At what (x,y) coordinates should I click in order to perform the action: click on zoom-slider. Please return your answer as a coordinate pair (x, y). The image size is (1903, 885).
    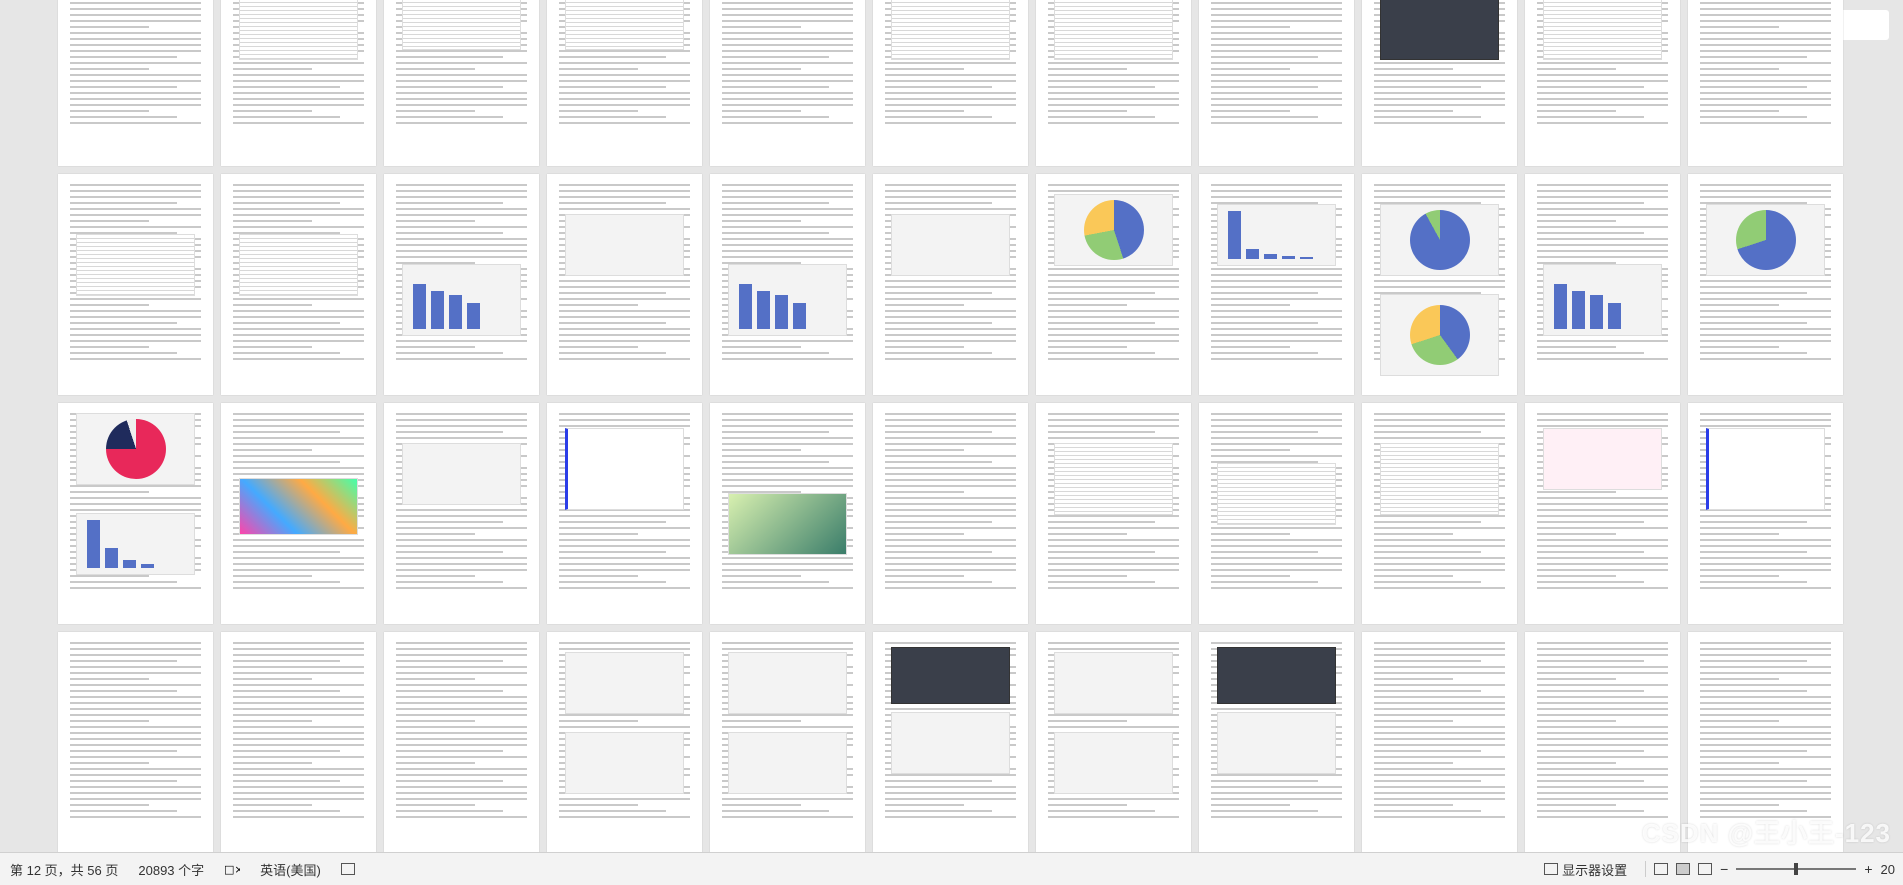
    Looking at the image, I should click on (1796, 869).